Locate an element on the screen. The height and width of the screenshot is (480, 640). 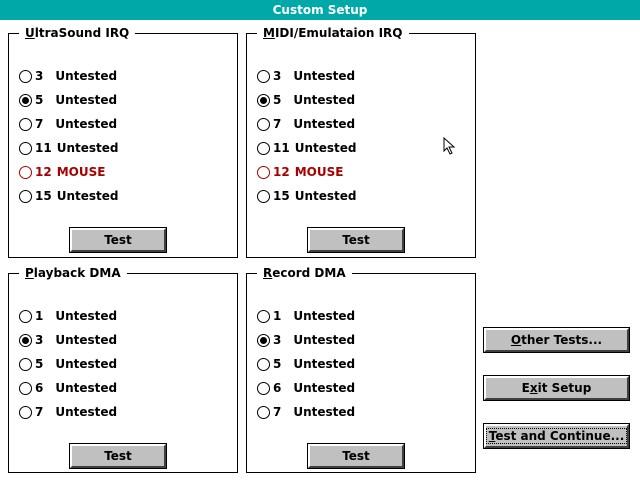
playback-dma-label: Playback DMA is located at coordinates (73, 273).